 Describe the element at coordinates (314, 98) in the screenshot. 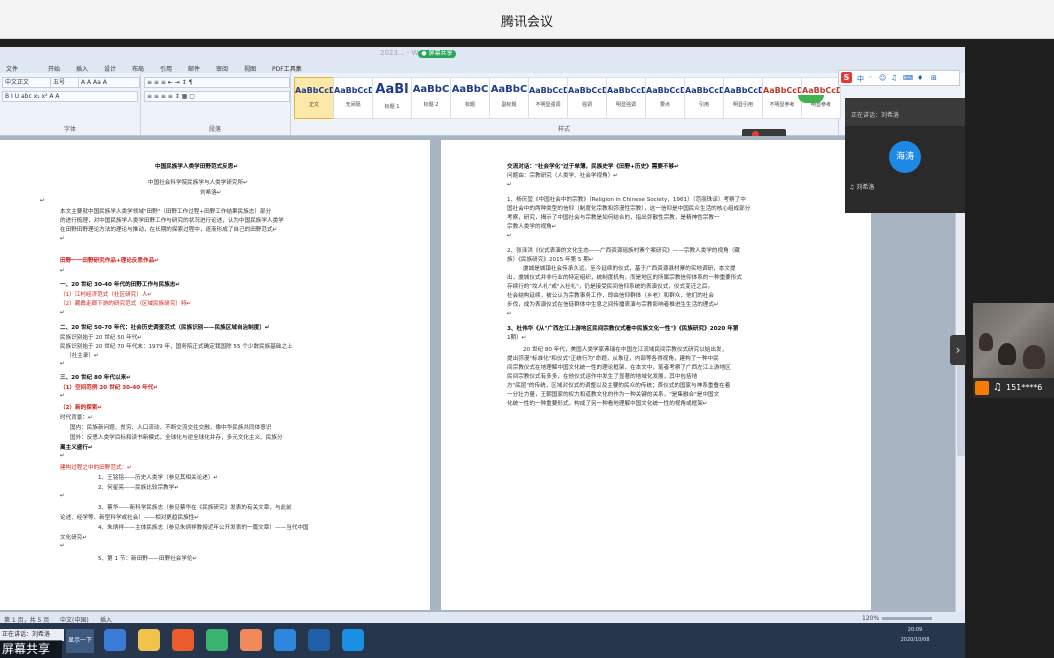

I see `style-item: AaBbCcDd 正文` at that location.